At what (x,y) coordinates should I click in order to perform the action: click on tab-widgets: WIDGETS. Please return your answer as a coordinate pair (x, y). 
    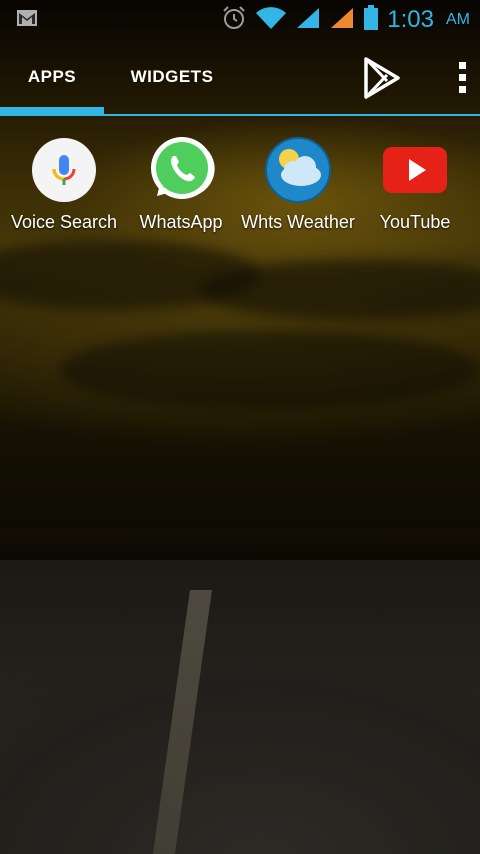
    Looking at the image, I should click on (172, 77).